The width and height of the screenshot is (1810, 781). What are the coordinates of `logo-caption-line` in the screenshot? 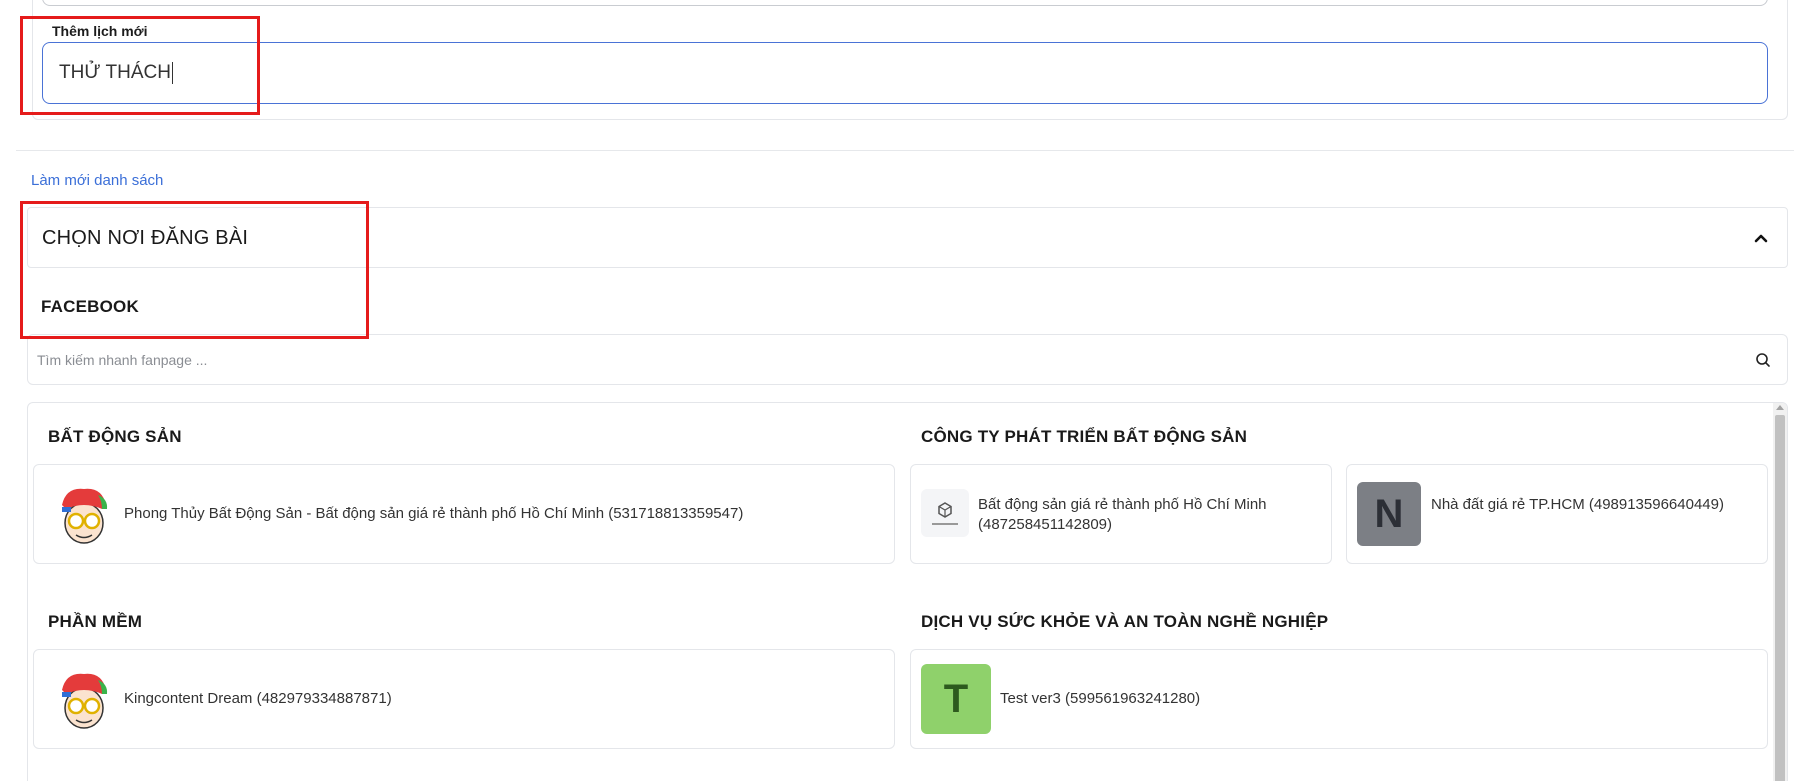 It's located at (945, 523).